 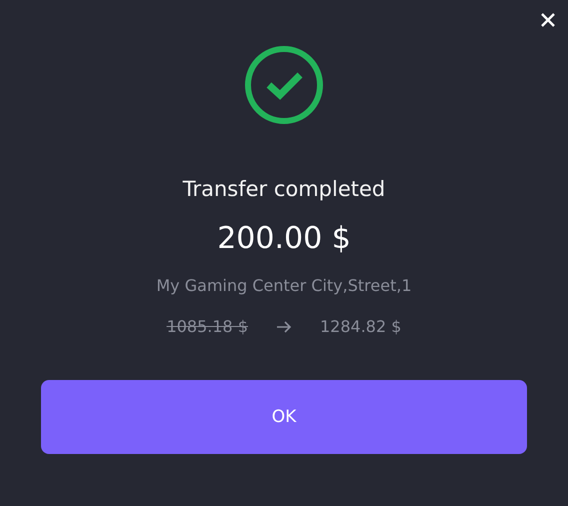 I want to click on arrow-right-icon, so click(x=284, y=326).